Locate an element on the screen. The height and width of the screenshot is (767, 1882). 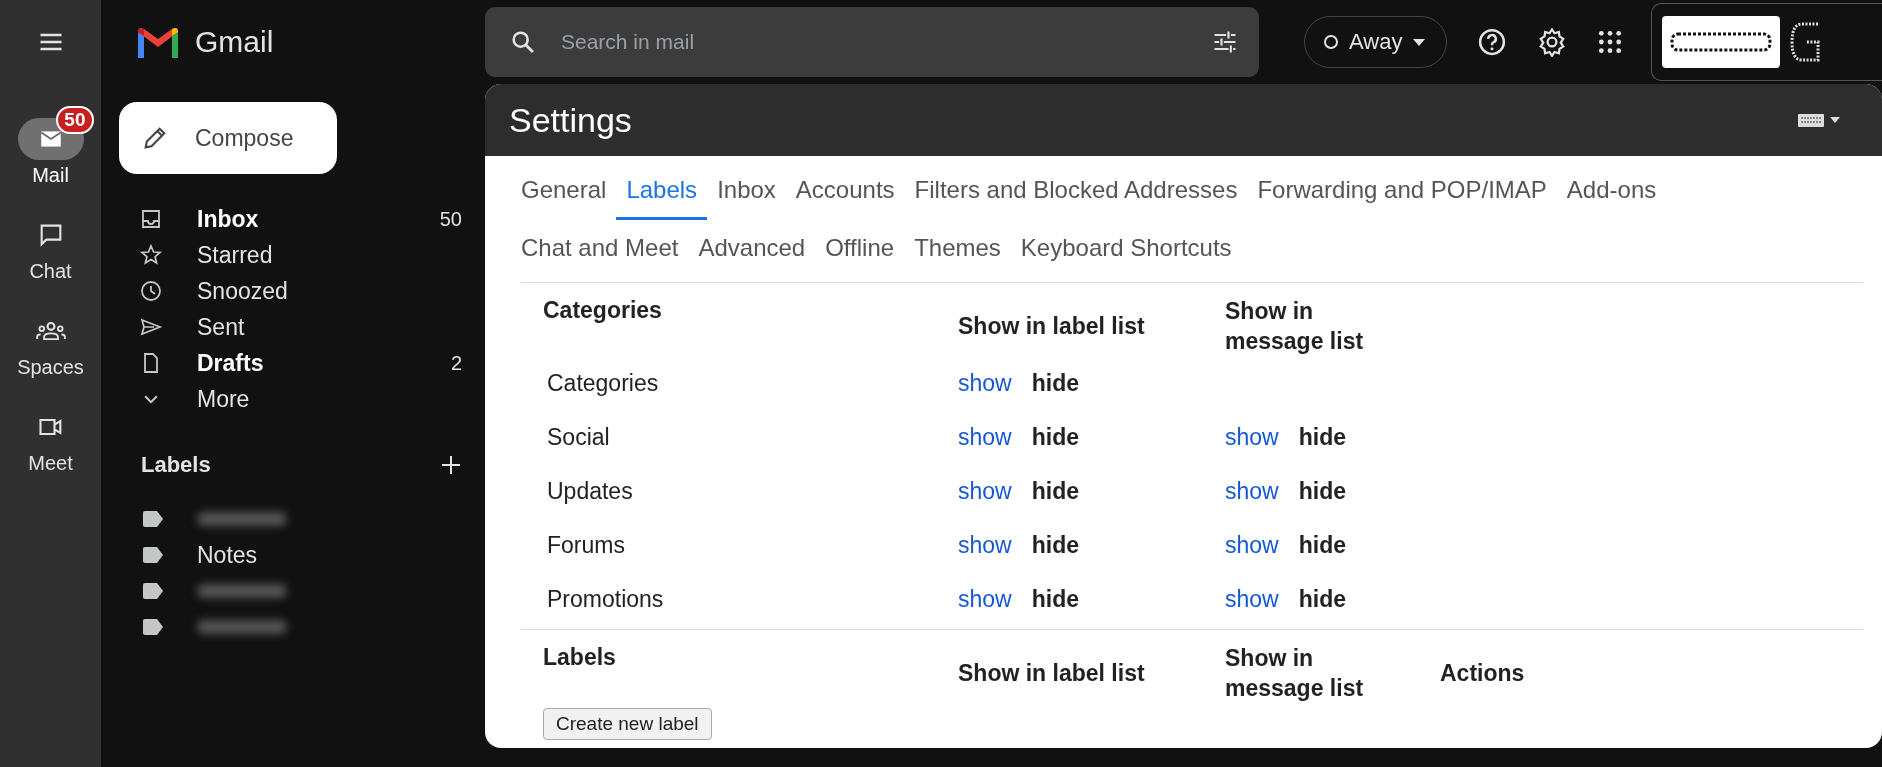
folder-item: More is located at coordinates (299, 399).